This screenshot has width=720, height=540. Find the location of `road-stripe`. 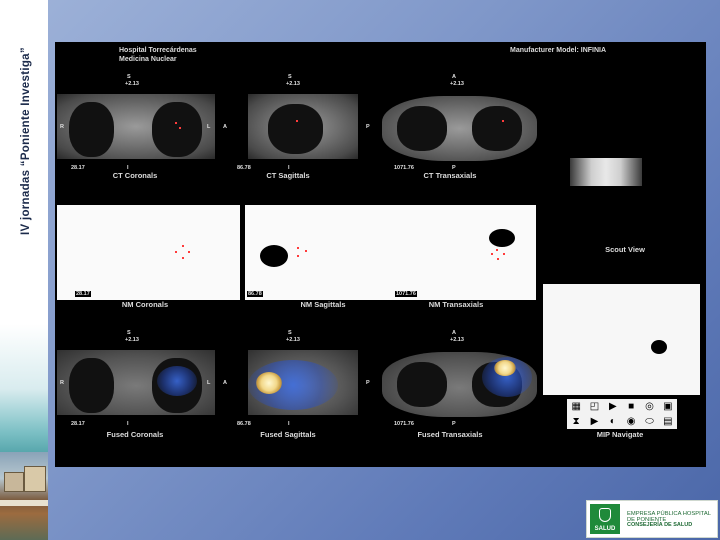

road-stripe is located at coordinates (24, 503).